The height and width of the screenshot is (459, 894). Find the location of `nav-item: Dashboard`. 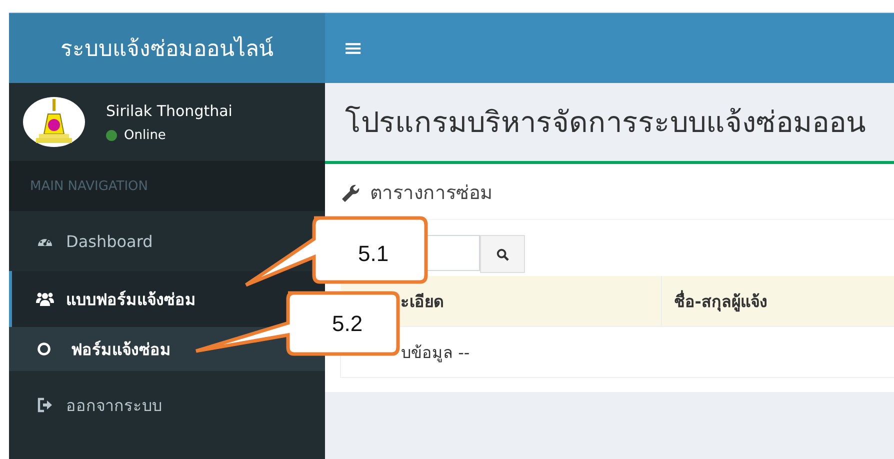

nav-item: Dashboard is located at coordinates (167, 241).